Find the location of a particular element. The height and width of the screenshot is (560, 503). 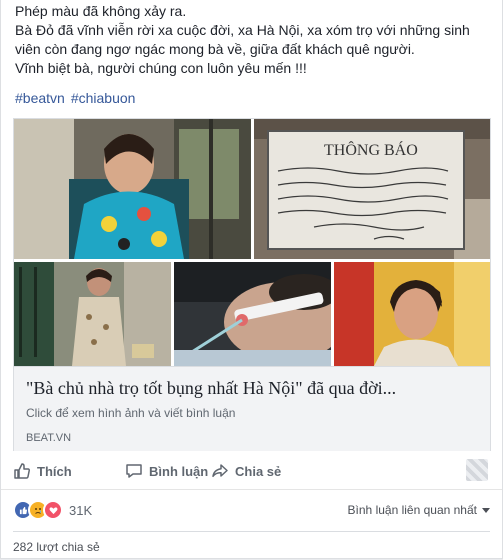

woman-portrait-photo is located at coordinates (412, 314).